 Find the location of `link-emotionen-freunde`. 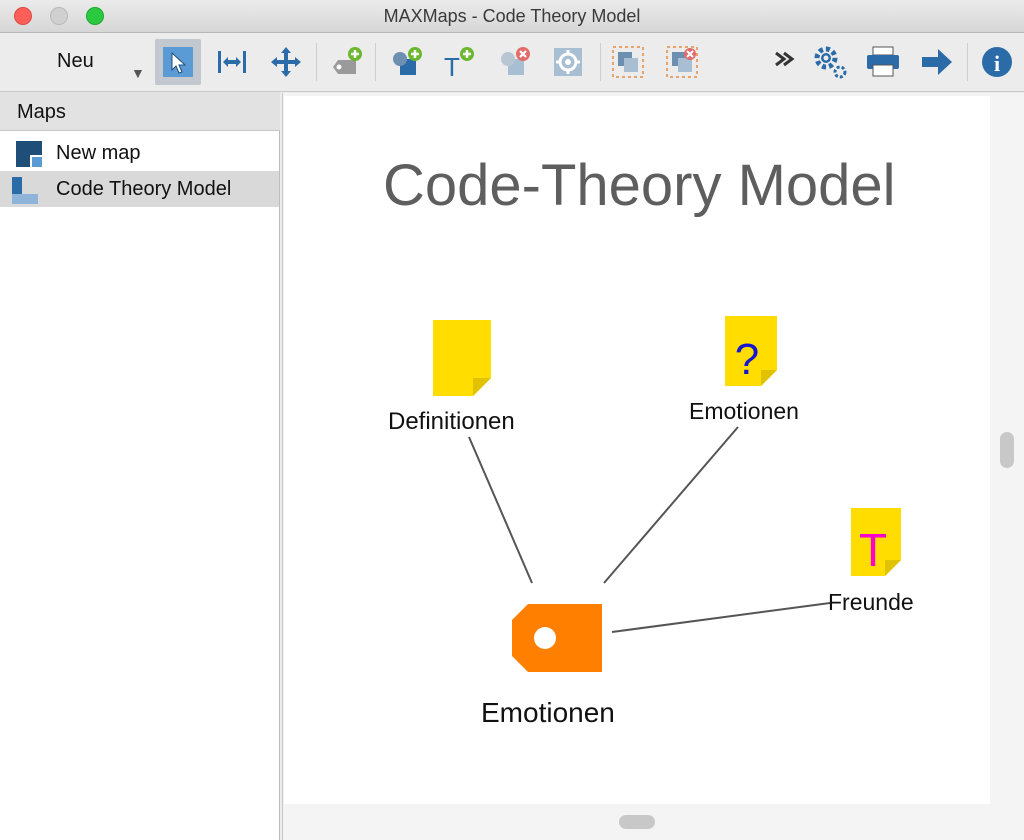

link-emotionen-freunde is located at coordinates (721, 617).